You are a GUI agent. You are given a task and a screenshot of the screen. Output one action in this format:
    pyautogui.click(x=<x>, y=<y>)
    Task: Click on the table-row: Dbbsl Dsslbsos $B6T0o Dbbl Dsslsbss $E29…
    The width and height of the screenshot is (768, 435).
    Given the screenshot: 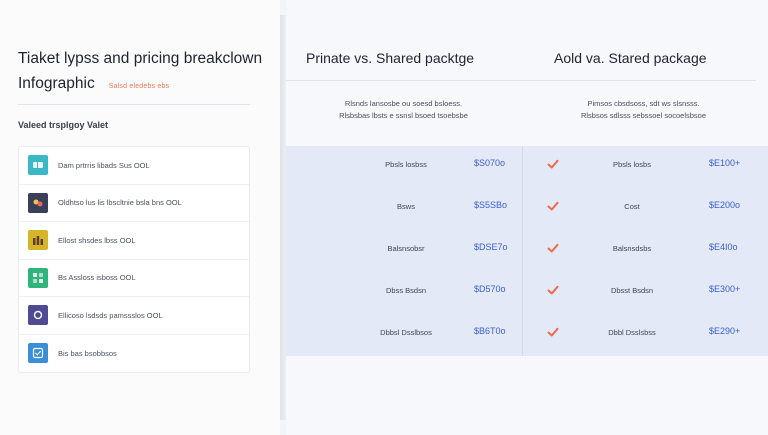 What is the action you would take?
    pyautogui.click(x=527, y=335)
    